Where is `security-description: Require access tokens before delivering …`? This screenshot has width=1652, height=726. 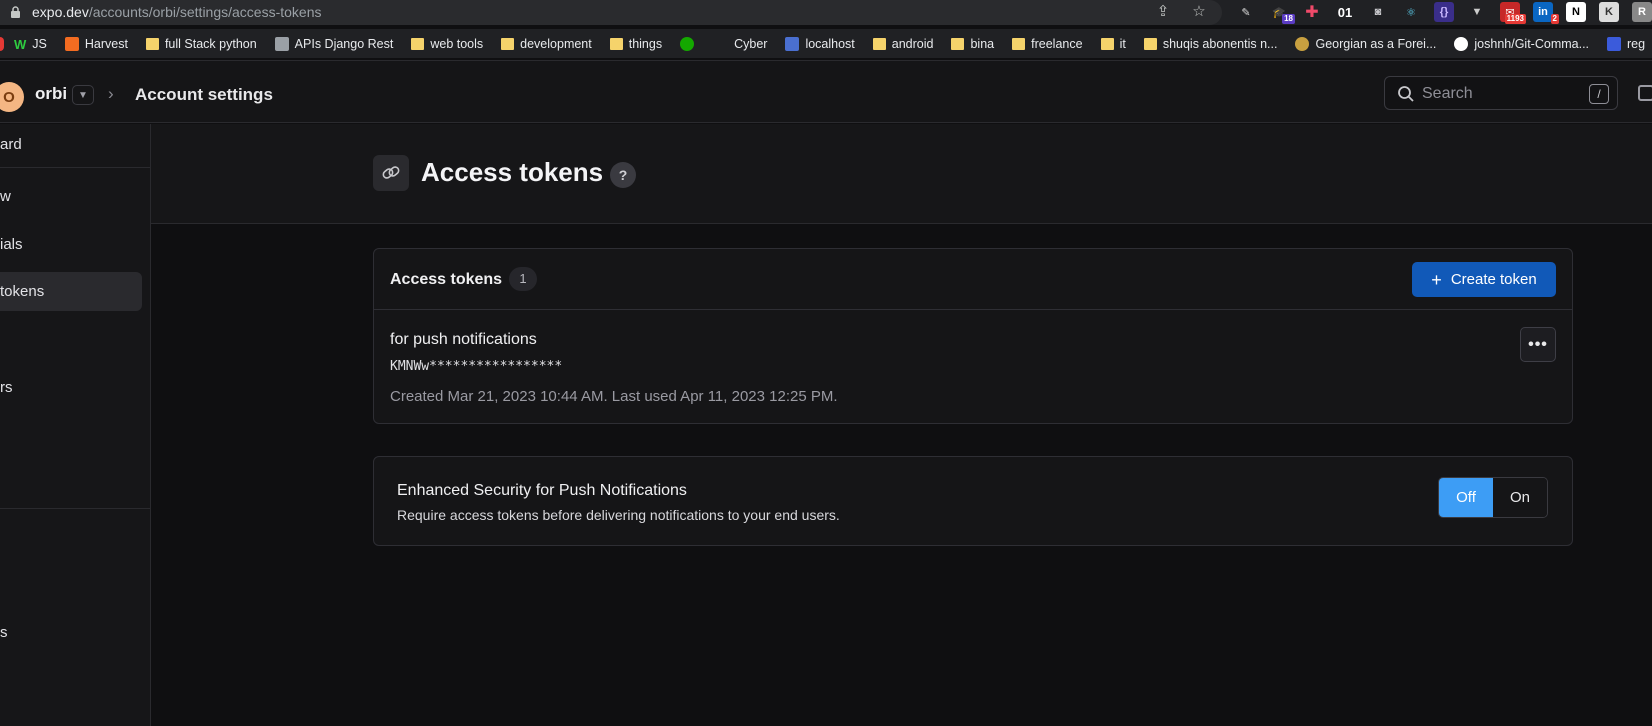
security-description: Require access tokens before delivering … is located at coordinates (618, 515).